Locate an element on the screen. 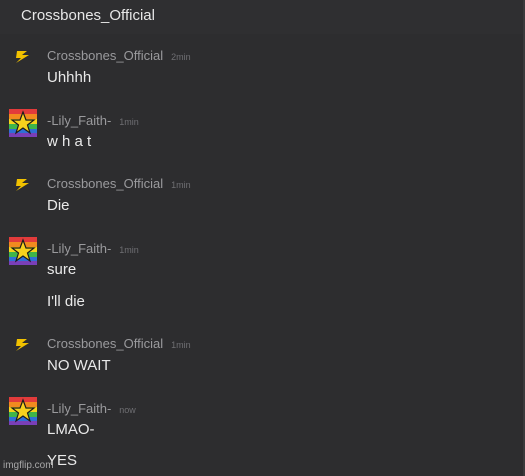  imgflip-watermark: imgflip.com is located at coordinates (28, 465).